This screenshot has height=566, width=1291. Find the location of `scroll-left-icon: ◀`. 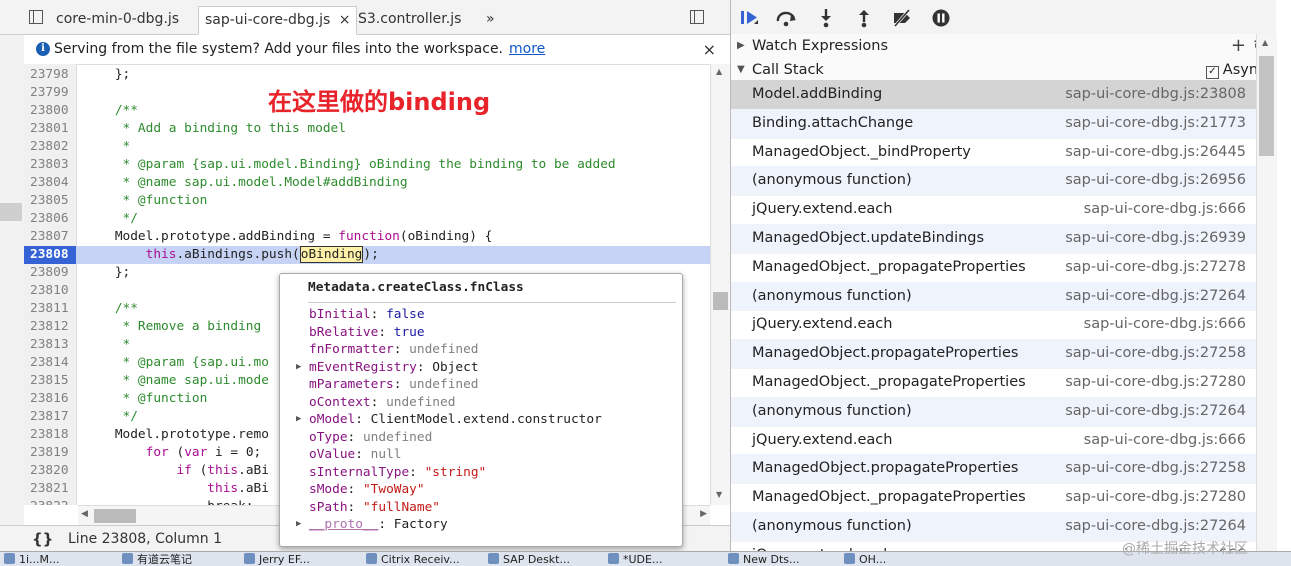

scroll-left-icon: ◀ is located at coordinates (84, 514).